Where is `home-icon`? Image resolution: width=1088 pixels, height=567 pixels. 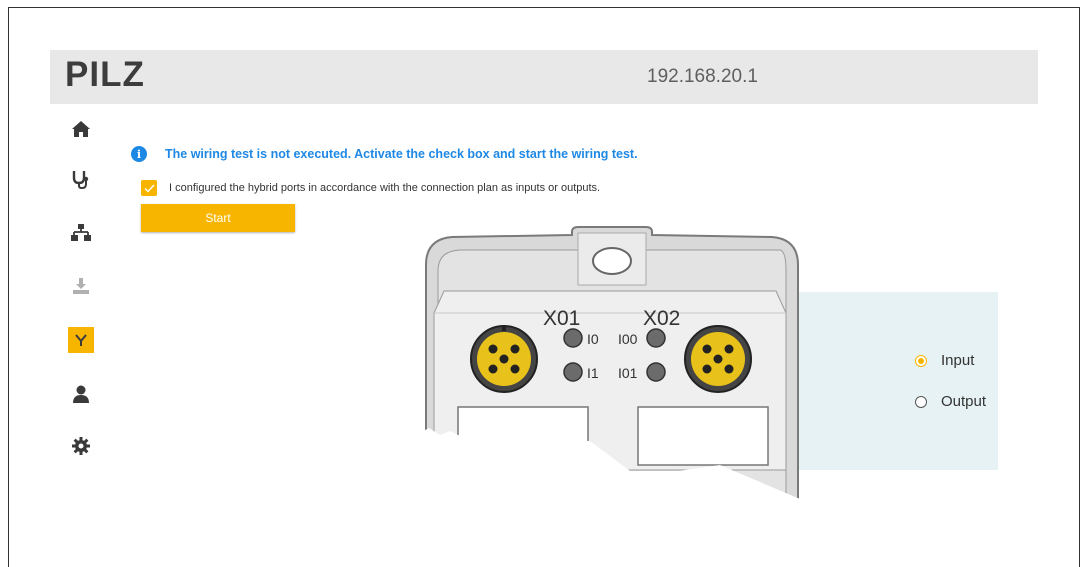 home-icon is located at coordinates (81, 129).